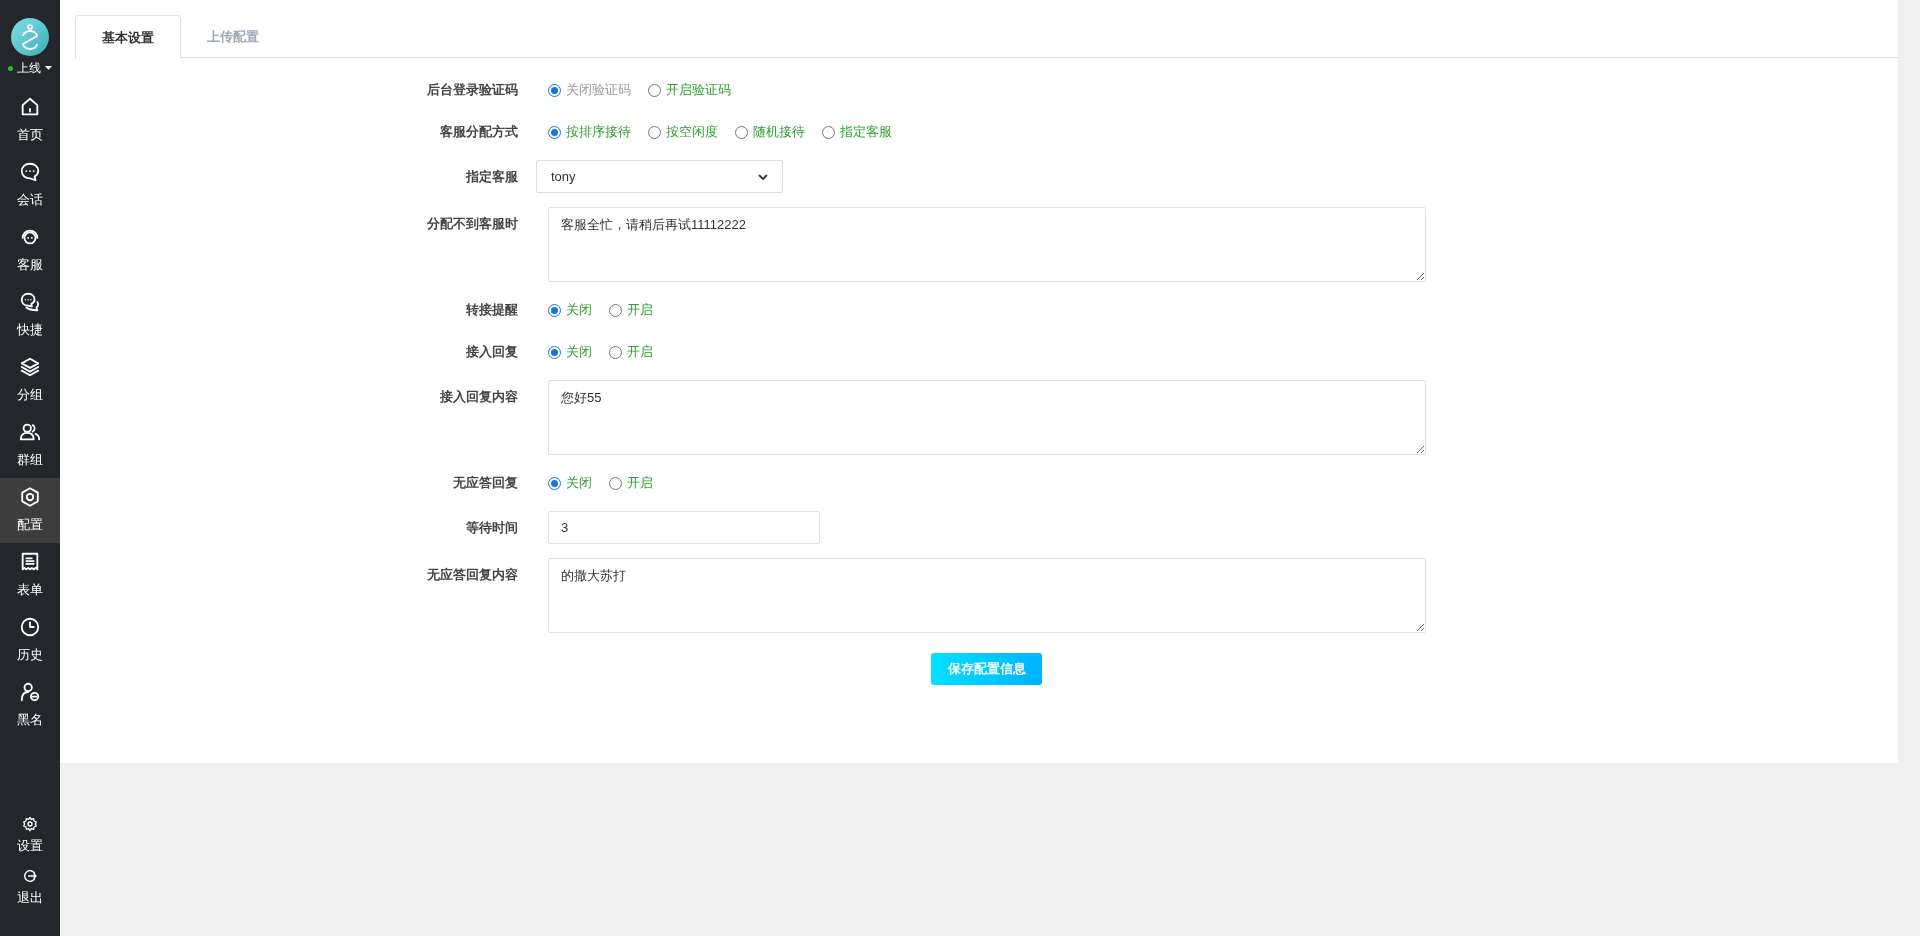 The width and height of the screenshot is (1920, 936). What do you see at coordinates (48, 68) in the screenshot?
I see `caret-icon` at bounding box center [48, 68].